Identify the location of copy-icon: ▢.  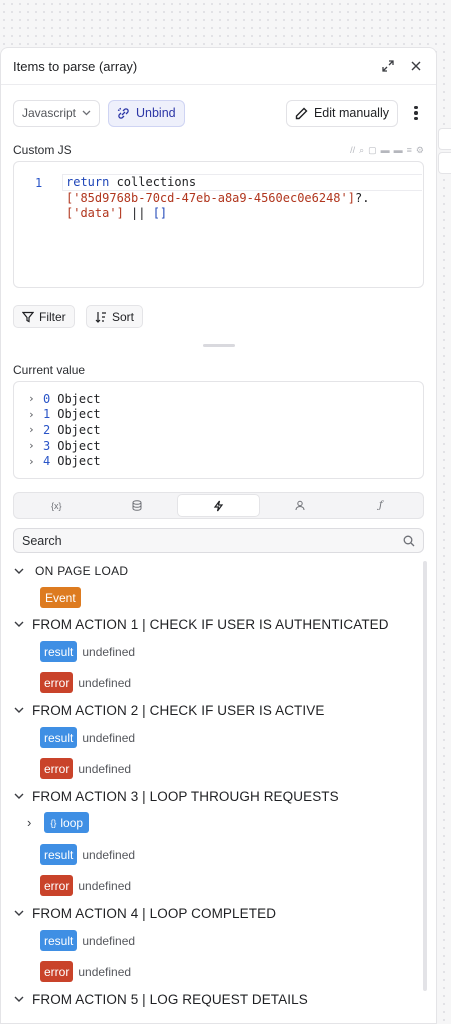
(372, 150).